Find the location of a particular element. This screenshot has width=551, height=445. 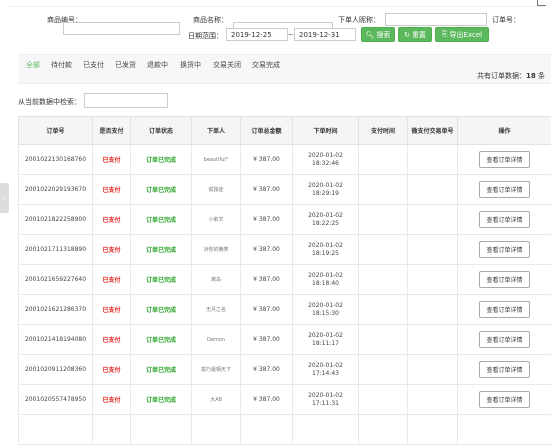

col-status: 订单状态 is located at coordinates (161, 131).